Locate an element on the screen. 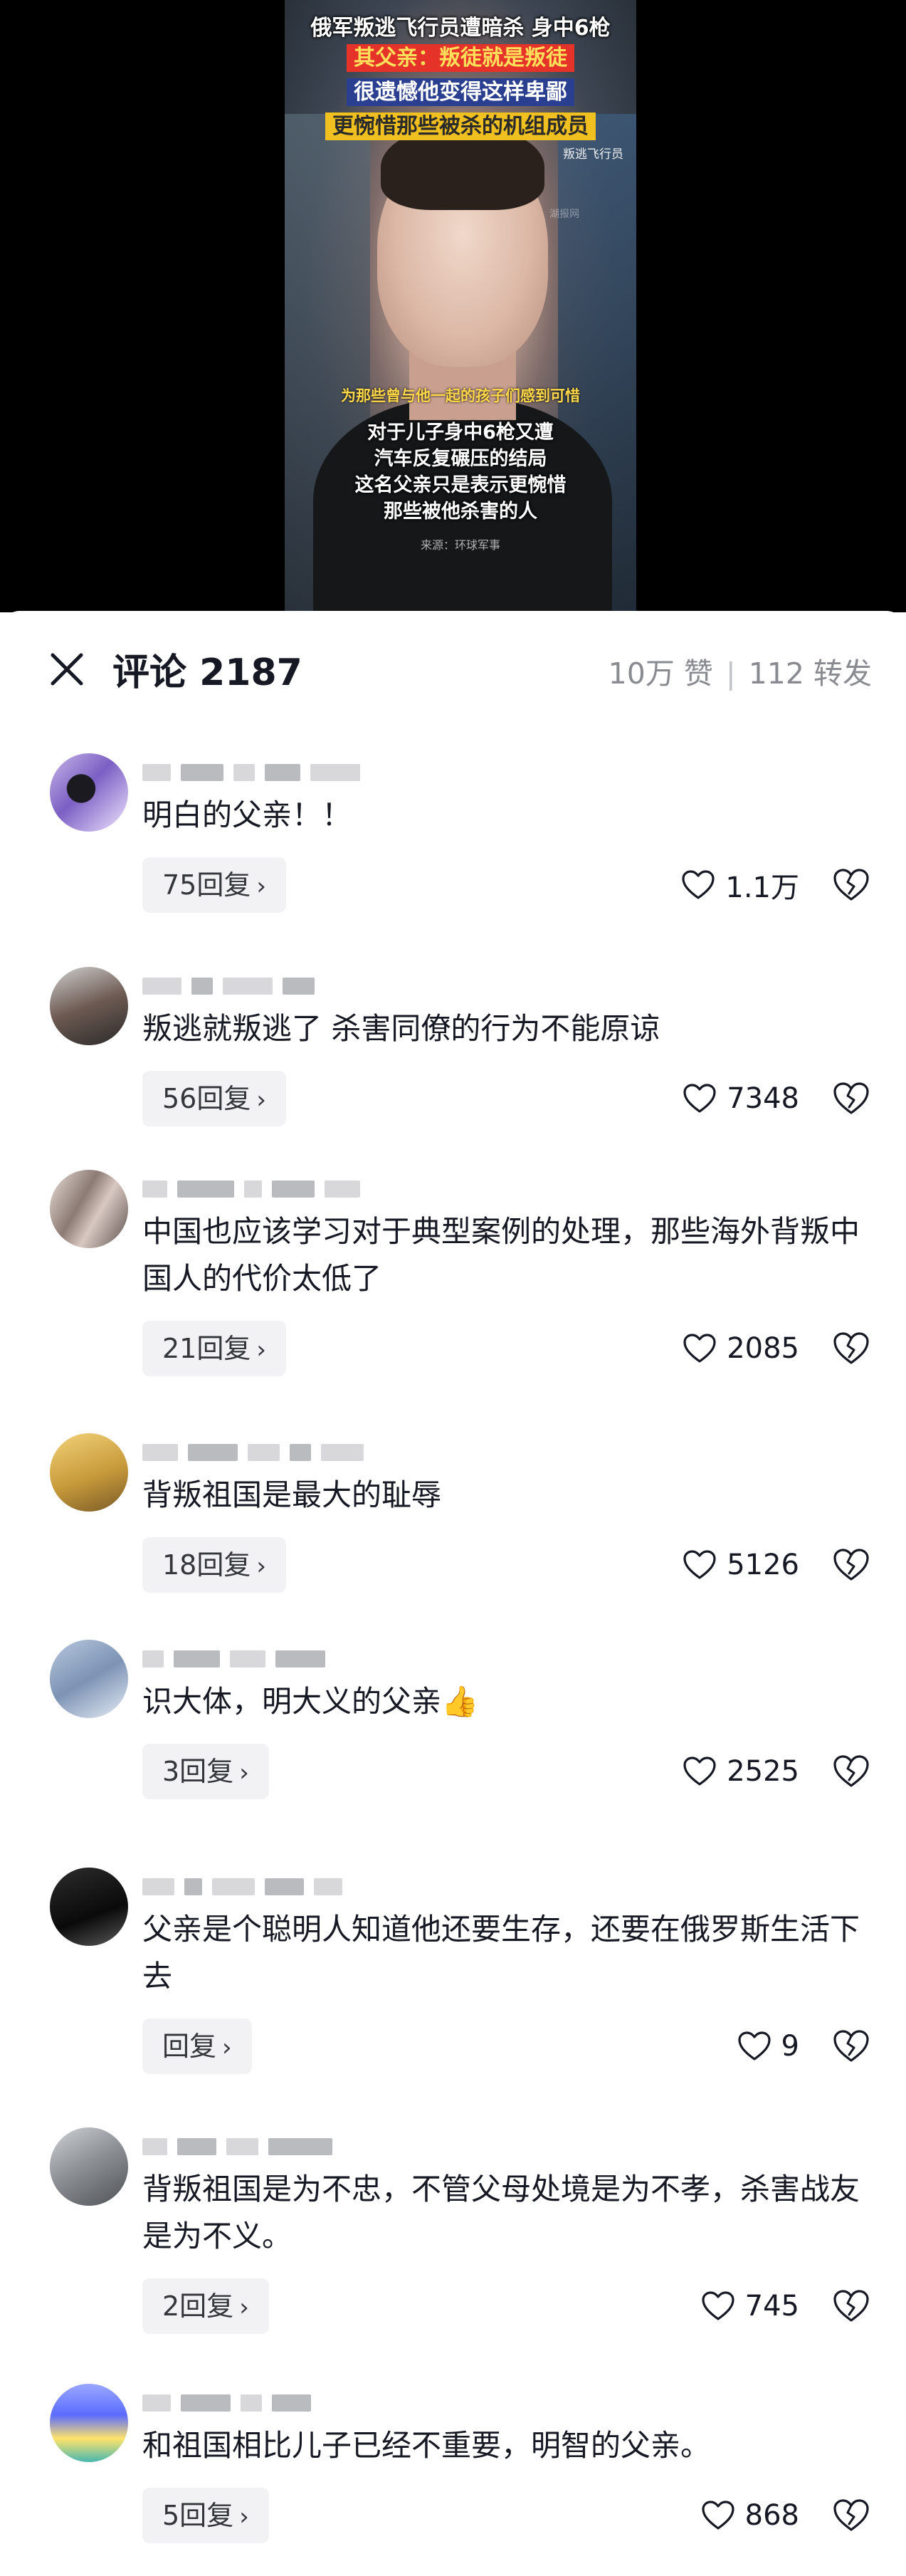  comment-text: 中国也应该学习对于典型案例的处理，那些海外背叛中国人的代价太低了 is located at coordinates (512, 1255).